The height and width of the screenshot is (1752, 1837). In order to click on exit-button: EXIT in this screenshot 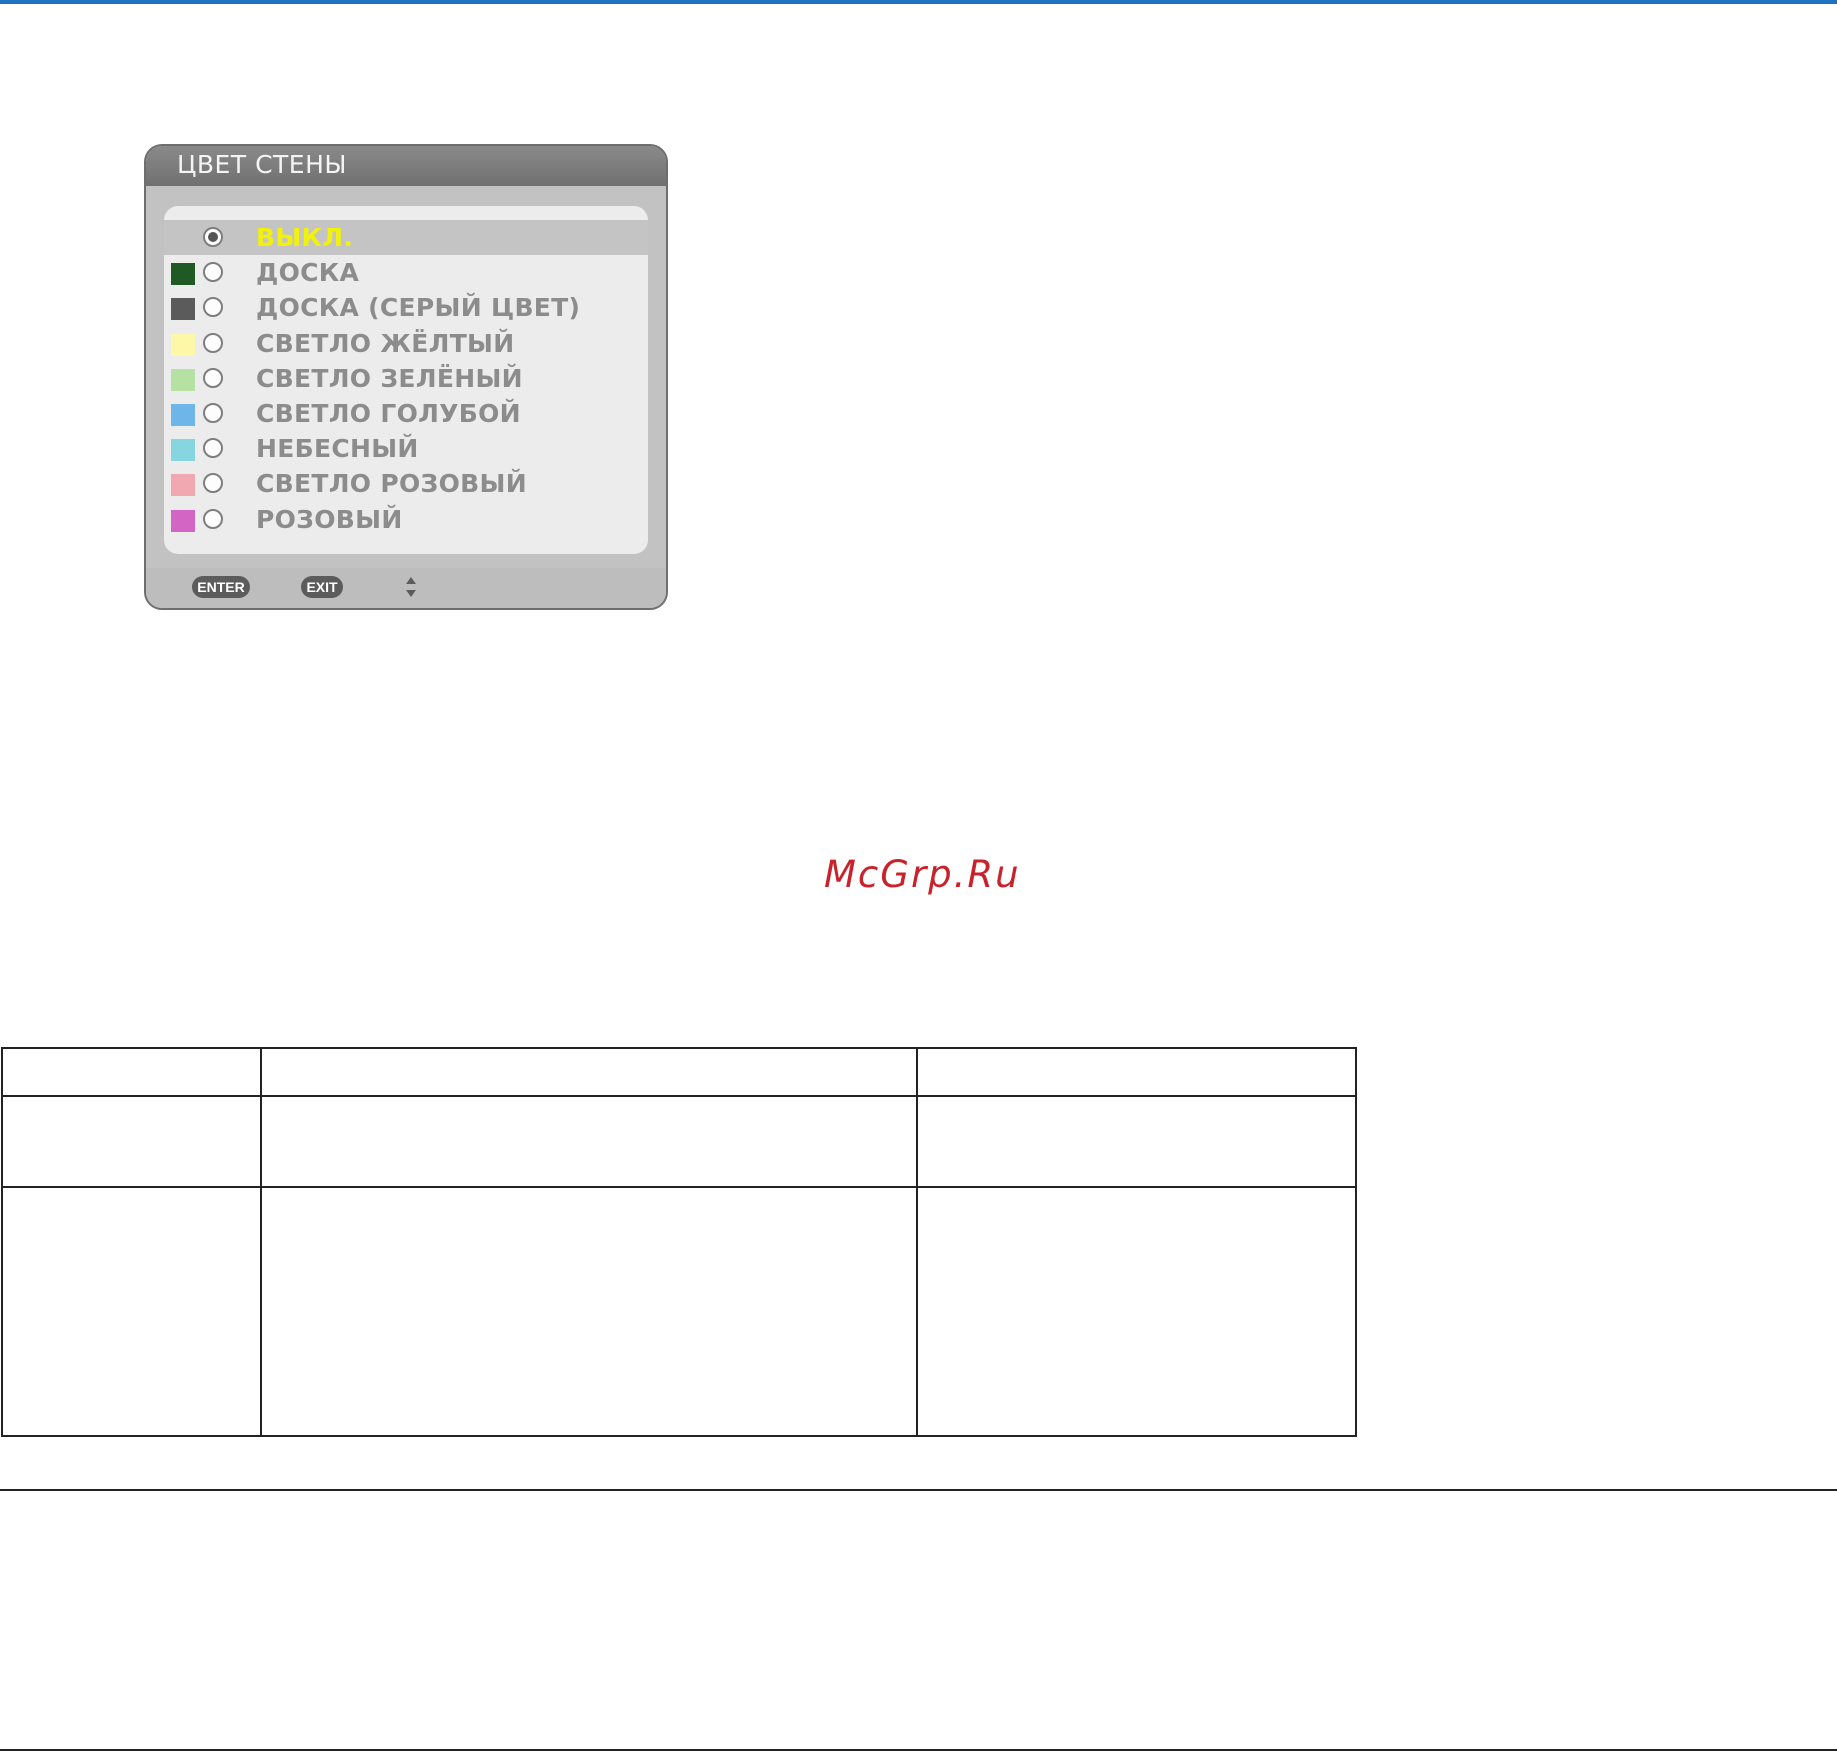, I will do `click(322, 587)`.